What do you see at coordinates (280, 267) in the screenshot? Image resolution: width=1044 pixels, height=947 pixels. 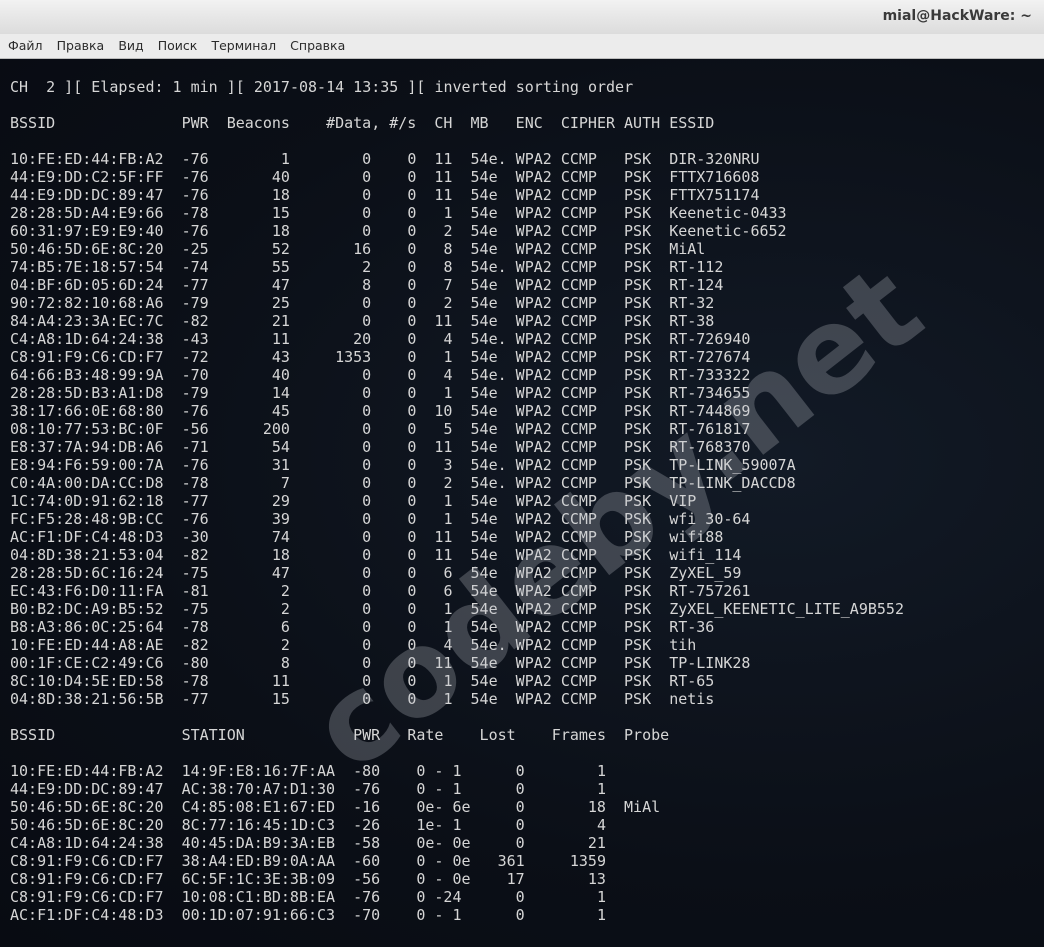 I see `cell-beacons: 55` at bounding box center [280, 267].